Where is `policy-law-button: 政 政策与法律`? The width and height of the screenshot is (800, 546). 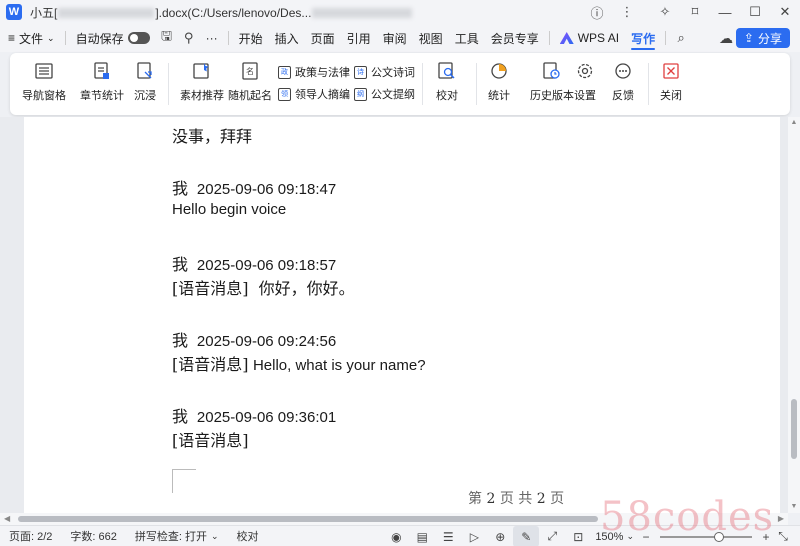 policy-law-button: 政 政策与法律 is located at coordinates (314, 72).